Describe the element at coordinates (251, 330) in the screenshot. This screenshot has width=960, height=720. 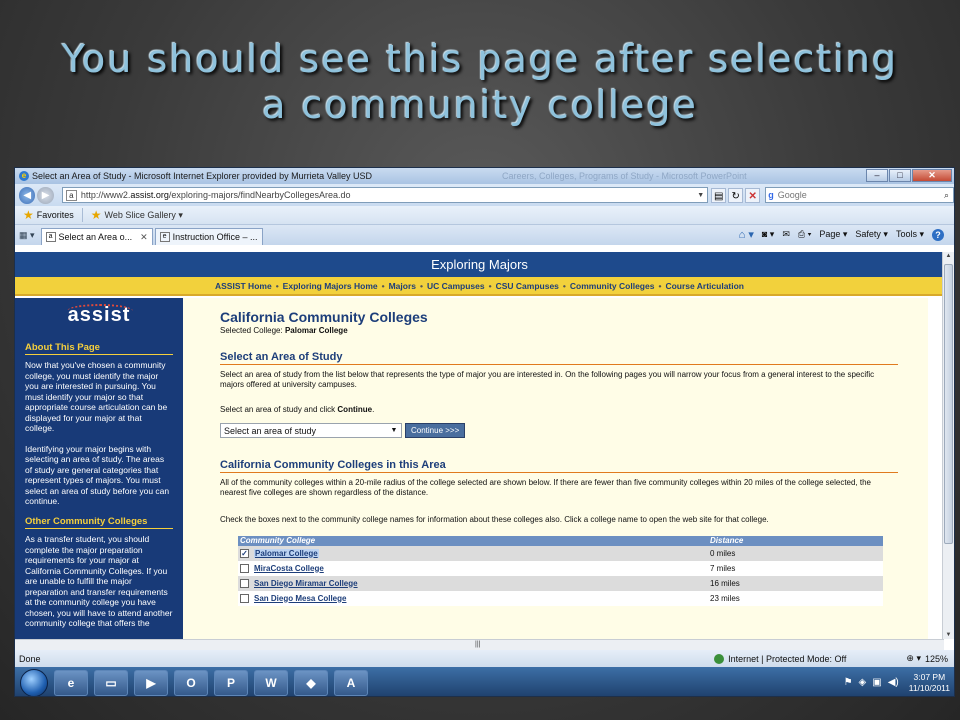
I see `selected-college-label: Selected College:` at that location.